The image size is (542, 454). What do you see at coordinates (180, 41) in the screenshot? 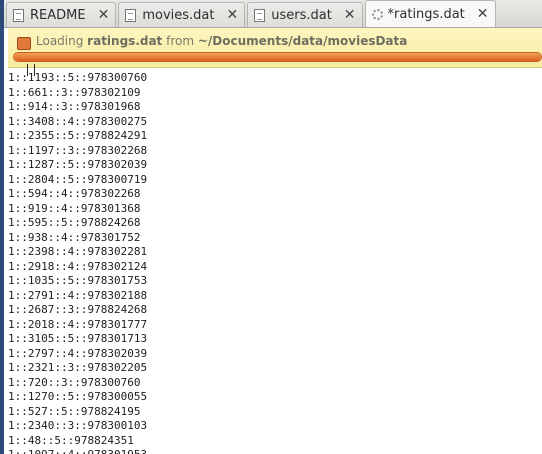
I see `loading-from: from` at bounding box center [180, 41].